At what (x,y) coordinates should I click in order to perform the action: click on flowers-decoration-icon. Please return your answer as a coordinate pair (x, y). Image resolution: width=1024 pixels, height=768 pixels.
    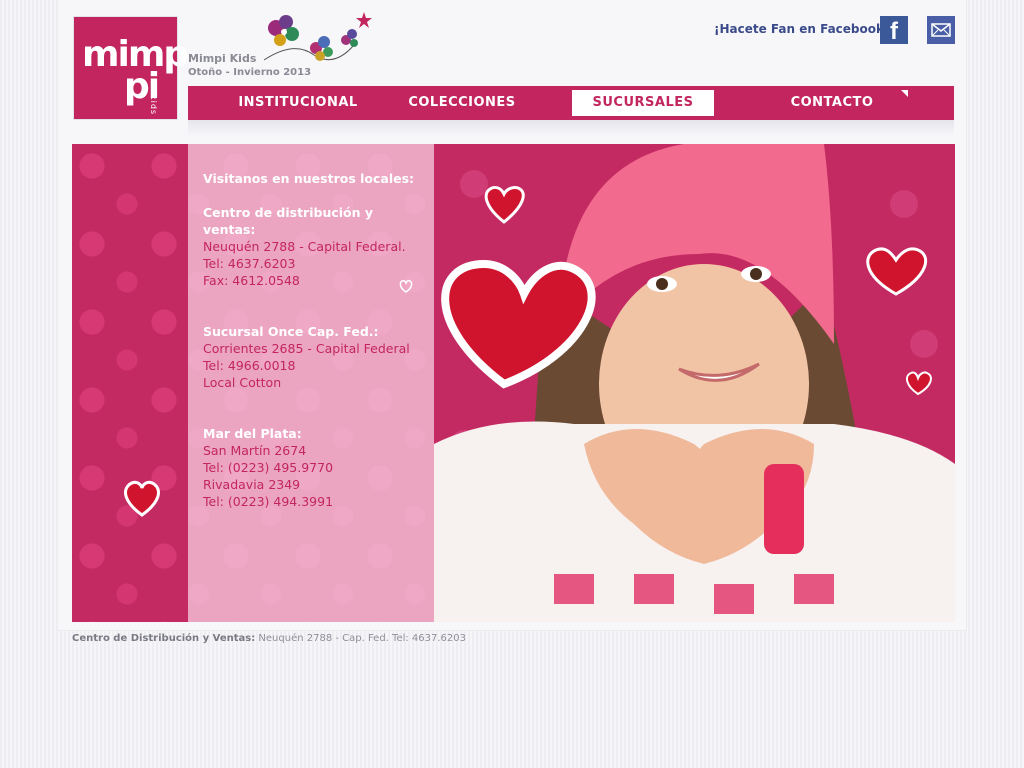
    Looking at the image, I should click on (317, 36).